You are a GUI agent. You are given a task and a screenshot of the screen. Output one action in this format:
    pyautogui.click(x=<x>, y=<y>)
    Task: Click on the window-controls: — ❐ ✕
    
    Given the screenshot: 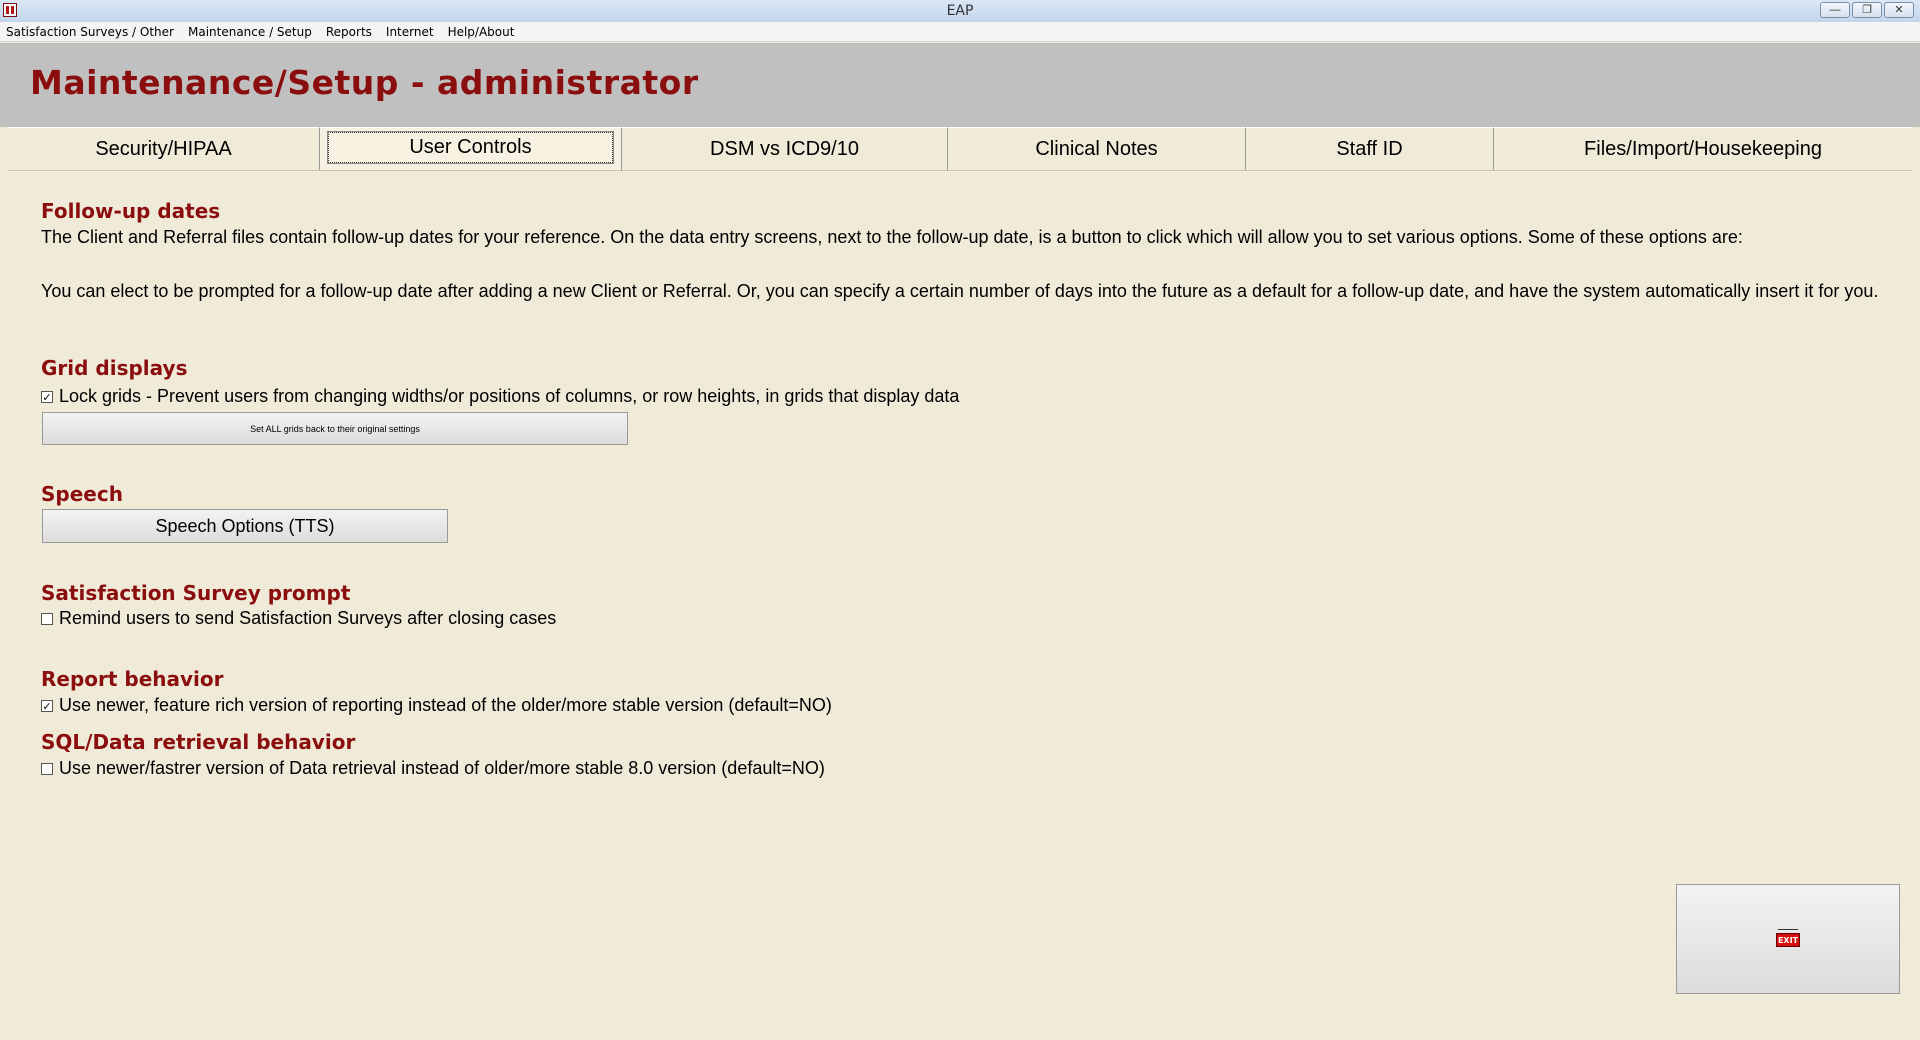 What is the action you would take?
    pyautogui.click(x=1867, y=10)
    